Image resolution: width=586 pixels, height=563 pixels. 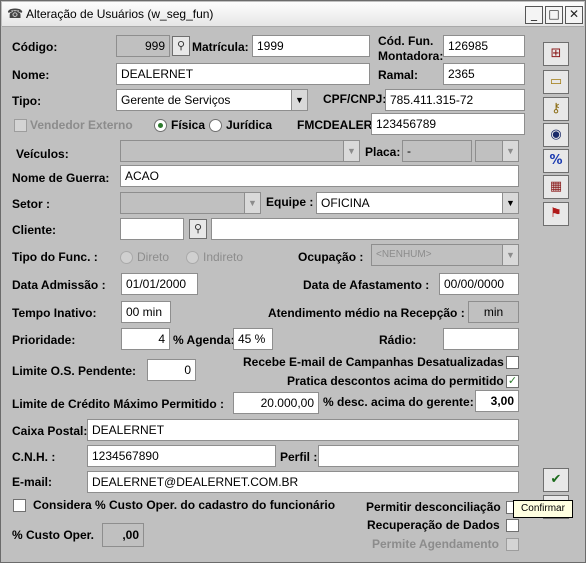 I want to click on veiculos-select: ▼, so click(x=240, y=151).